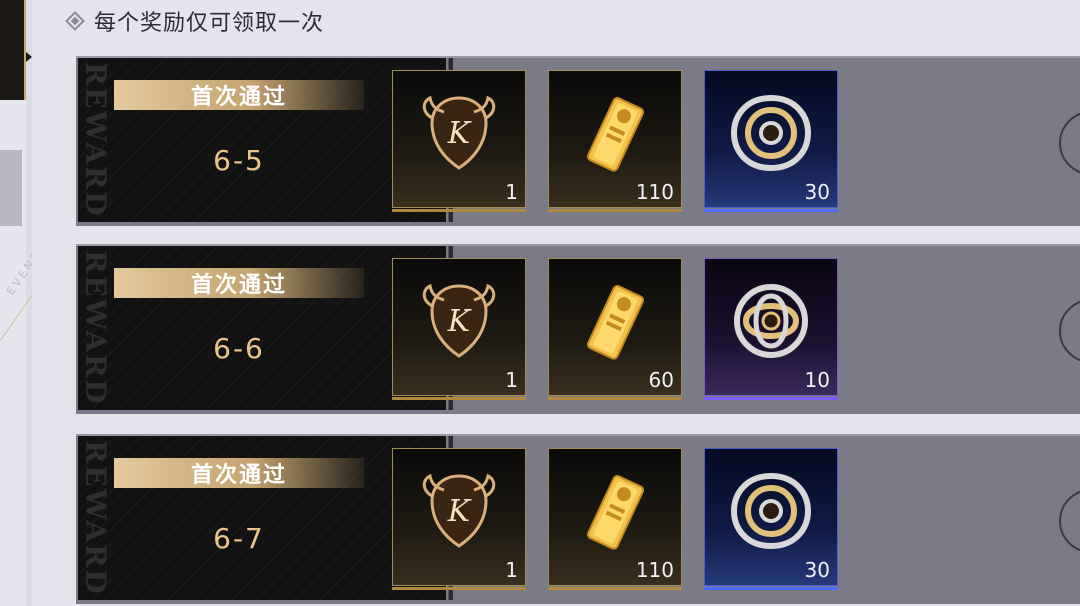 The width and height of the screenshot is (1080, 606). What do you see at coordinates (262, 140) in the screenshot?
I see `reward-info-block: REWARD 首次通过 6-5` at bounding box center [262, 140].